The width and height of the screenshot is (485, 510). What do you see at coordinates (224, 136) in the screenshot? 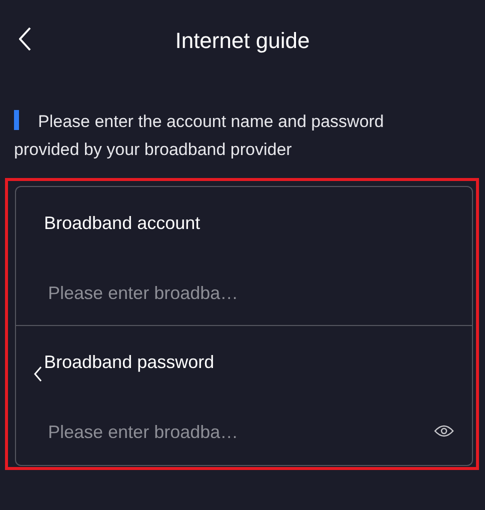
I see `instruction-text: Please enter the account name and password provided by your broadband provider` at bounding box center [224, 136].